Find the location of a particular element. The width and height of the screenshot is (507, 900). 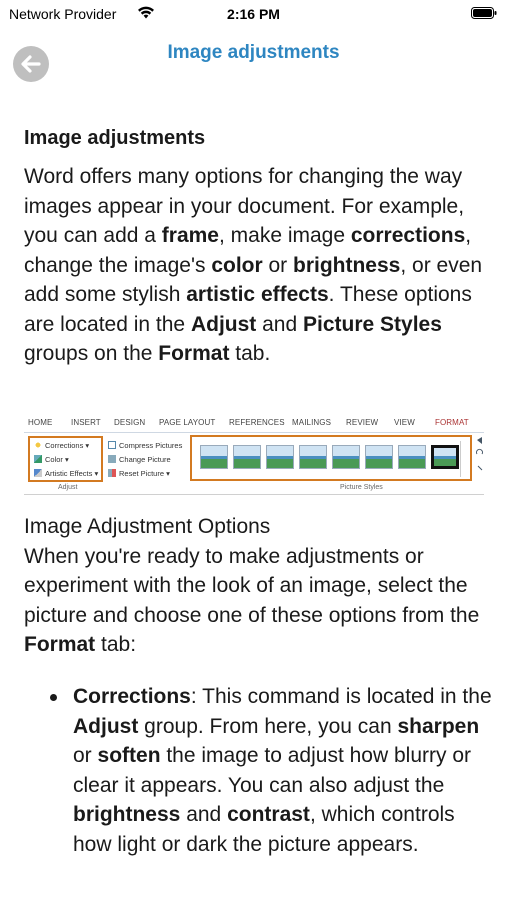

compress-pictures-item: Compress Pictures is located at coordinates (145, 445).